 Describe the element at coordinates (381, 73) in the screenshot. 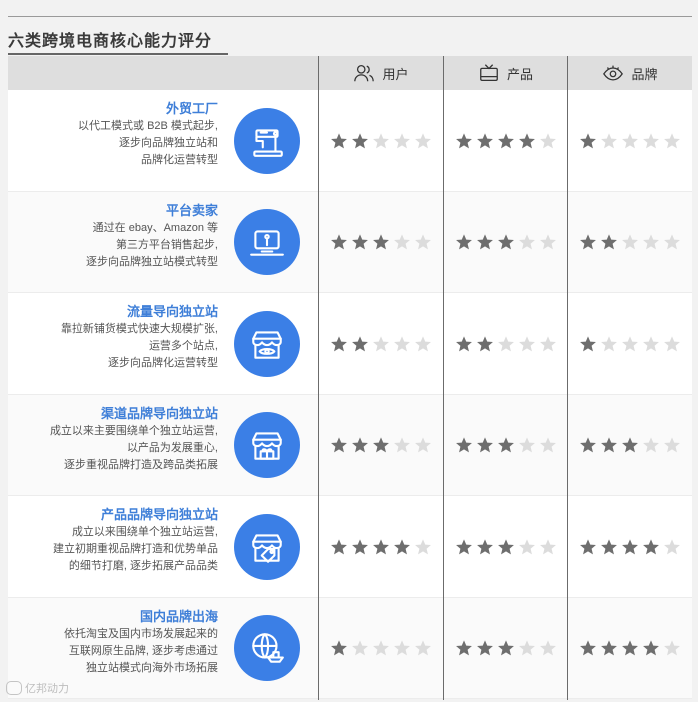

I see `header-users: 用户` at that location.